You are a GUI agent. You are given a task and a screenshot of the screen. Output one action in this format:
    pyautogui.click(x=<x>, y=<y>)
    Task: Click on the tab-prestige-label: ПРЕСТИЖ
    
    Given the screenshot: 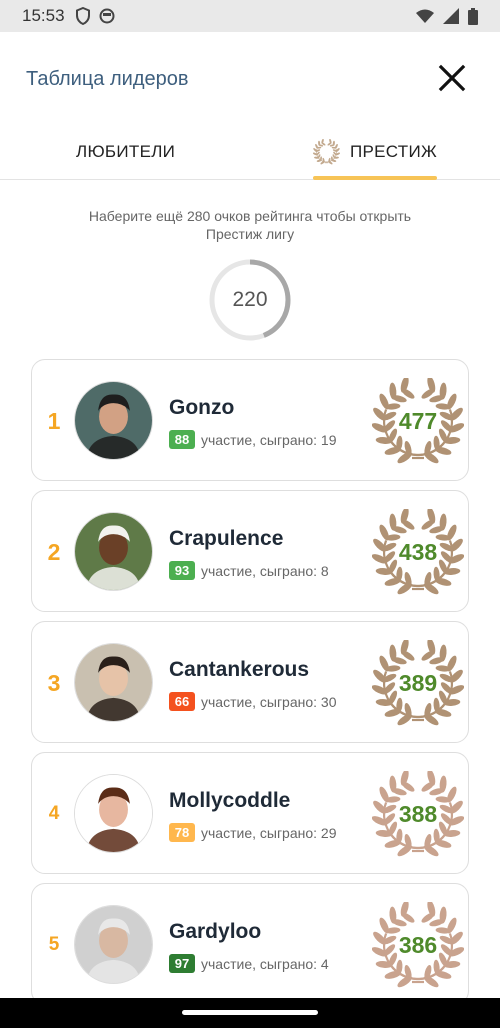 What is the action you would take?
    pyautogui.click(x=393, y=151)
    